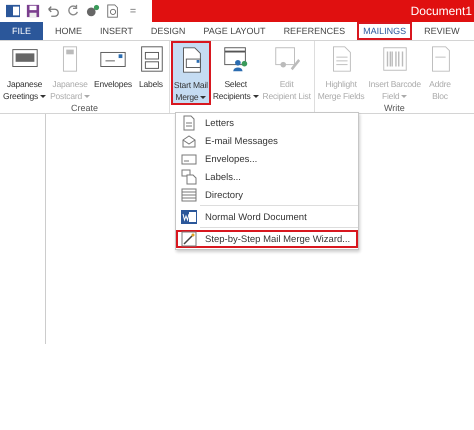 This screenshot has height=430, width=474. What do you see at coordinates (68, 31) in the screenshot?
I see `ribbon-tab: HOME` at bounding box center [68, 31].